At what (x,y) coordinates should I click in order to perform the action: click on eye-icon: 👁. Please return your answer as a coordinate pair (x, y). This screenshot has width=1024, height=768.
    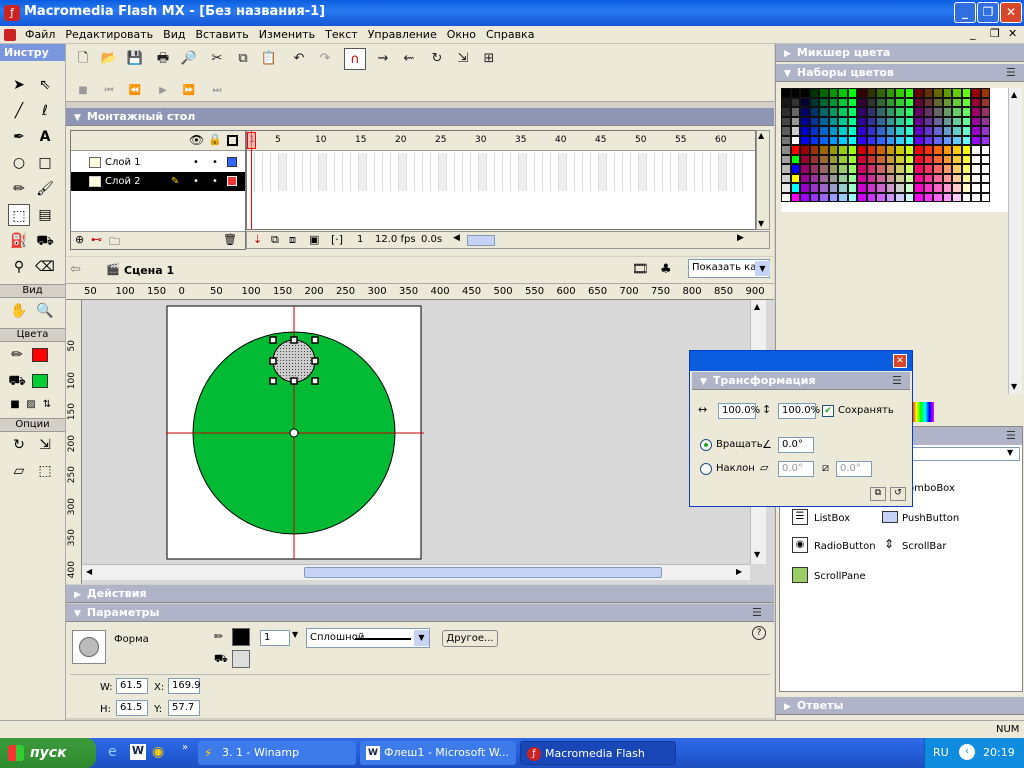
    Looking at the image, I should click on (196, 140).